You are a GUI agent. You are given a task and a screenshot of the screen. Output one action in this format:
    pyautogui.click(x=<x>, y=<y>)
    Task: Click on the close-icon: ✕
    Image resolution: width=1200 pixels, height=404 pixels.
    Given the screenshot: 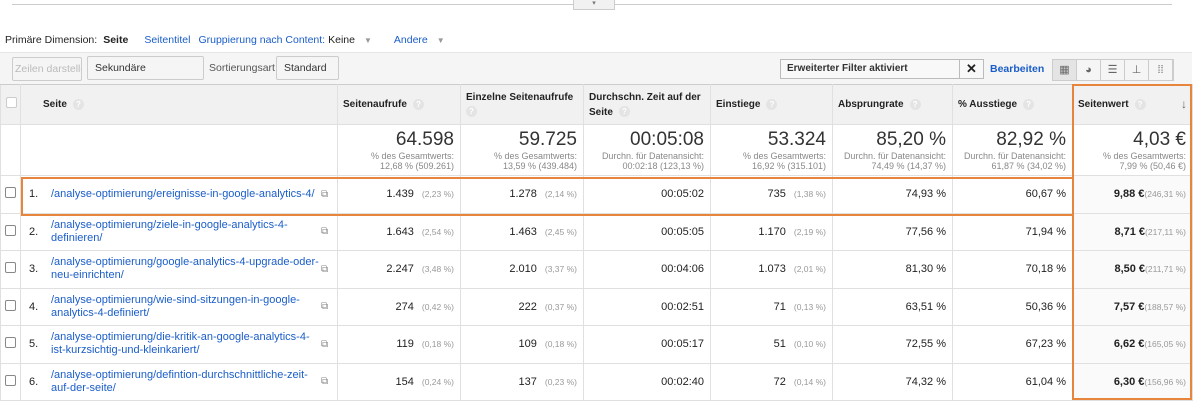 What is the action you would take?
    pyautogui.click(x=971, y=69)
    